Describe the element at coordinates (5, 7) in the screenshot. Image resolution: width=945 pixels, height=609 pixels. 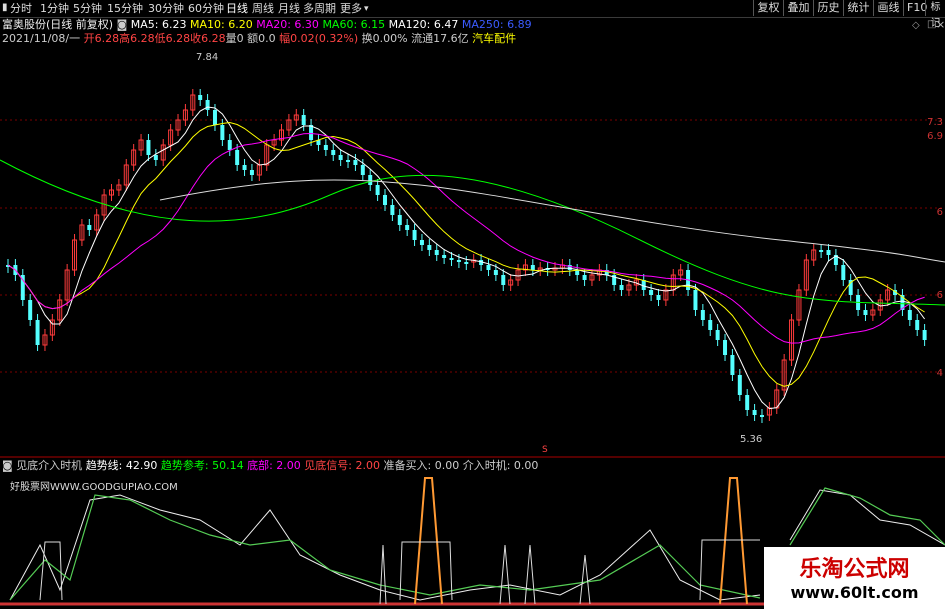
I see `dropdown-icon: ▮` at that location.